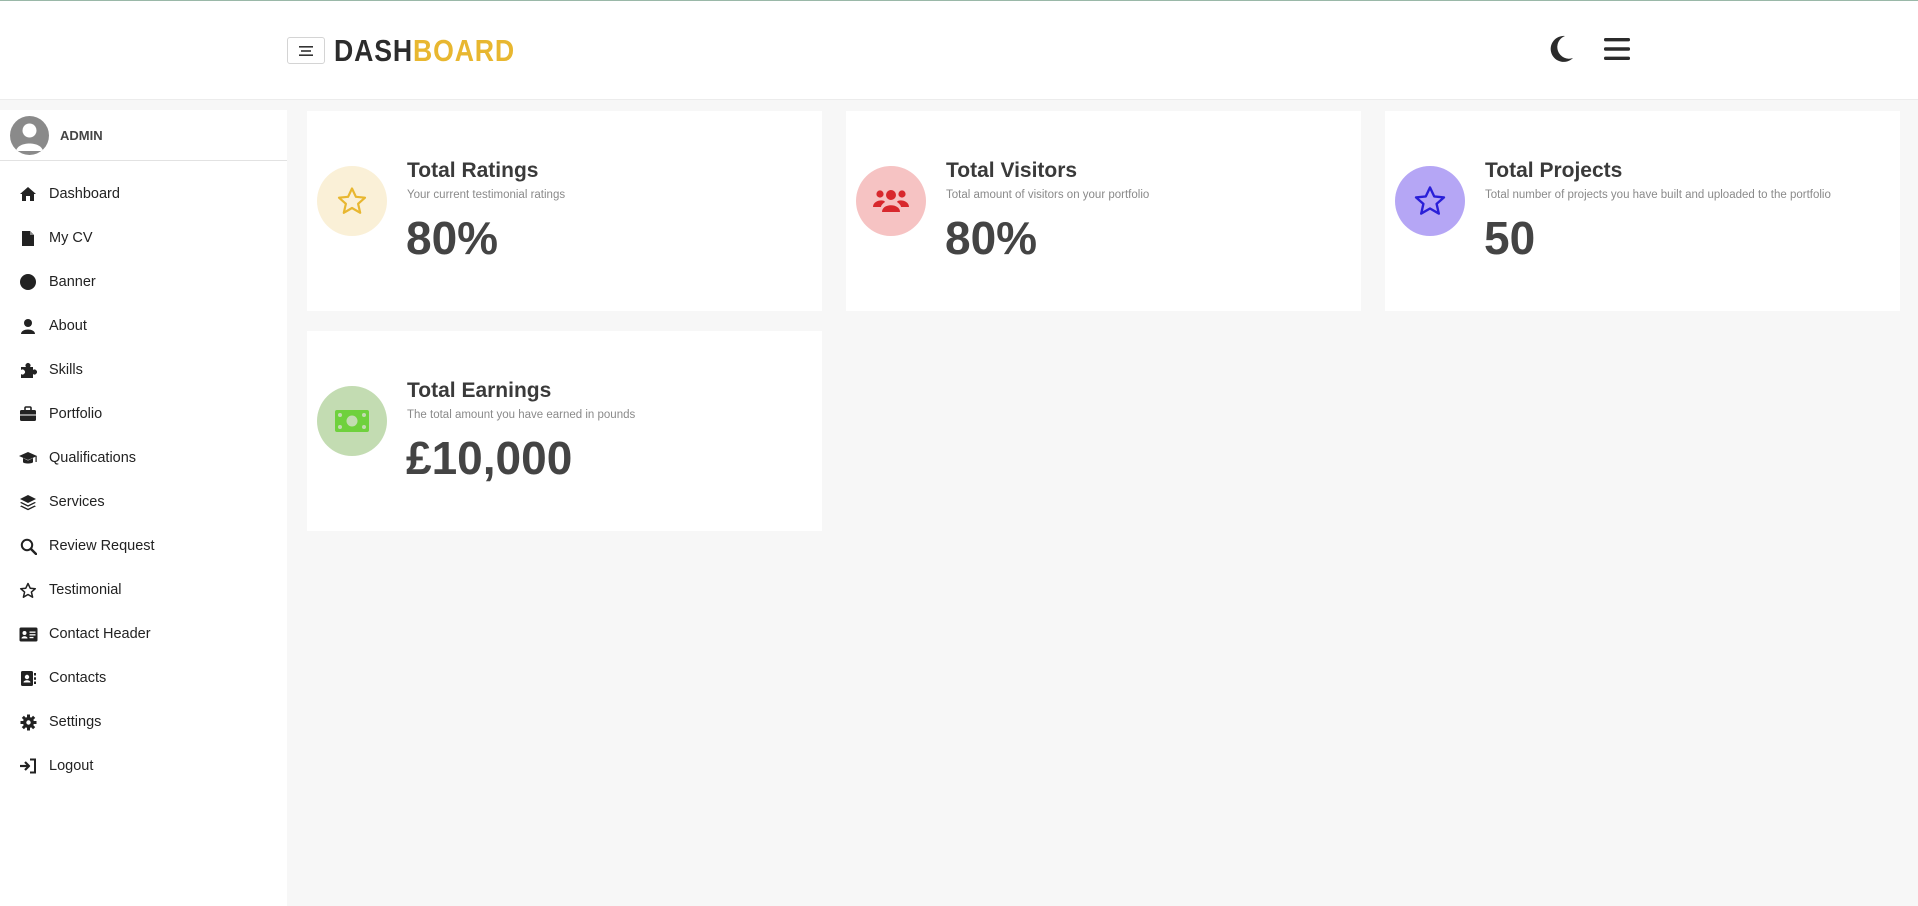 The width and height of the screenshot is (1918, 906). I want to click on stat-description: Your current testimonial ratings, so click(486, 195).